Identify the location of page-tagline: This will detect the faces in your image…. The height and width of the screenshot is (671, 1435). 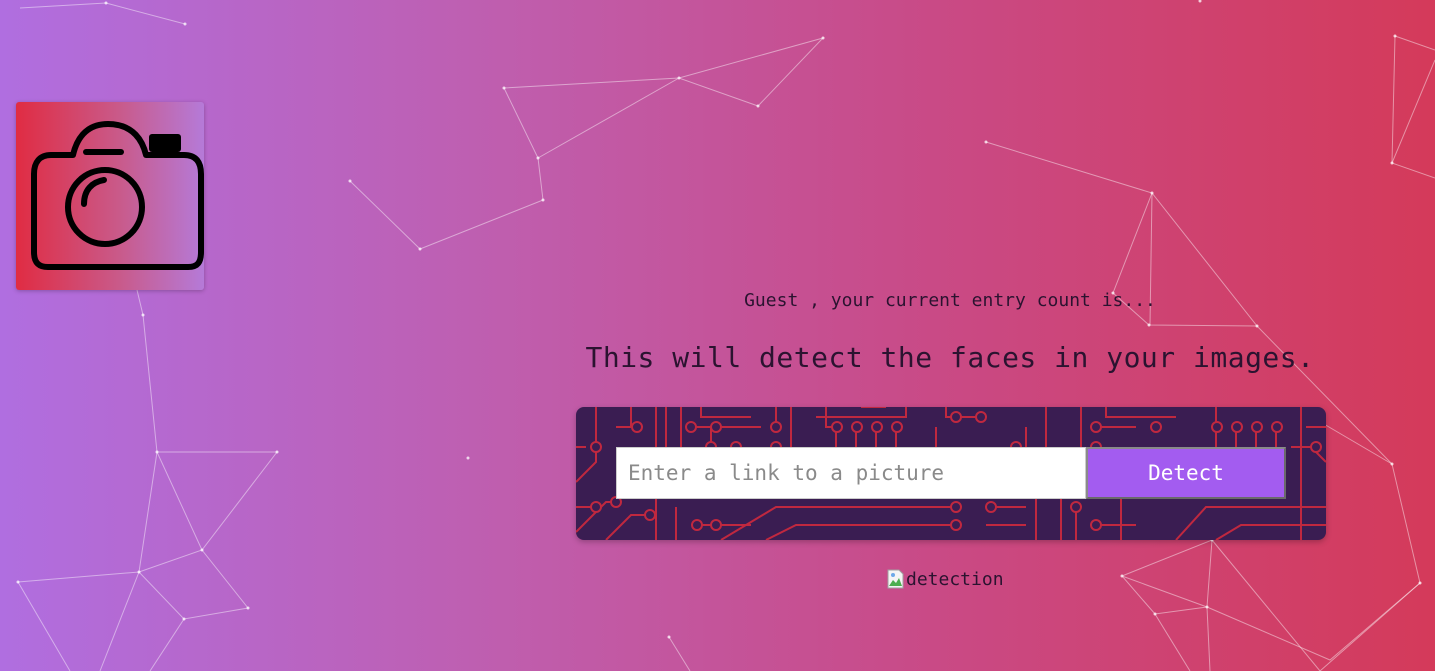
(950, 357).